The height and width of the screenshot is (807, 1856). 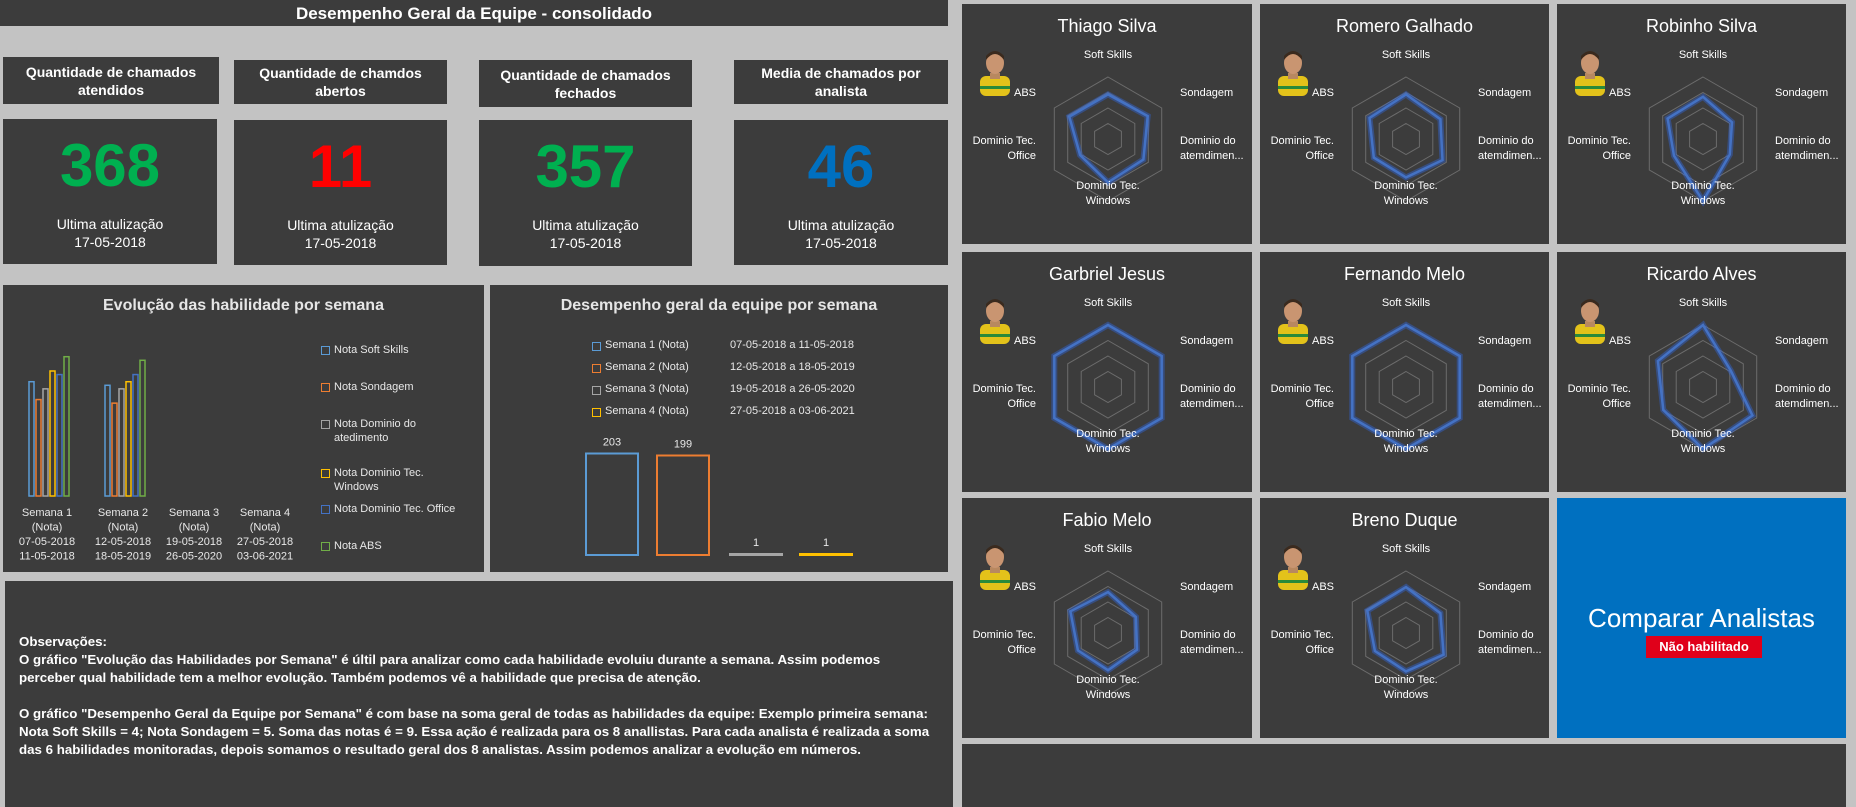 What do you see at coordinates (46, 557) in the screenshot?
I see `evolution-category-label: 11-05-2018` at bounding box center [46, 557].